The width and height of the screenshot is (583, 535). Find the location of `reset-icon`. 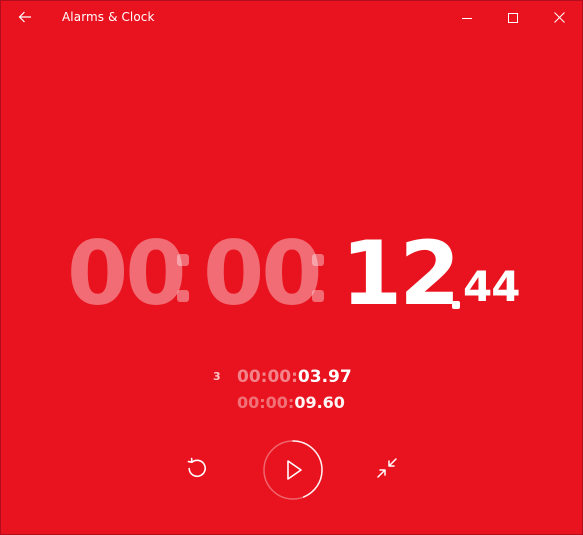

reset-icon is located at coordinates (197, 470).